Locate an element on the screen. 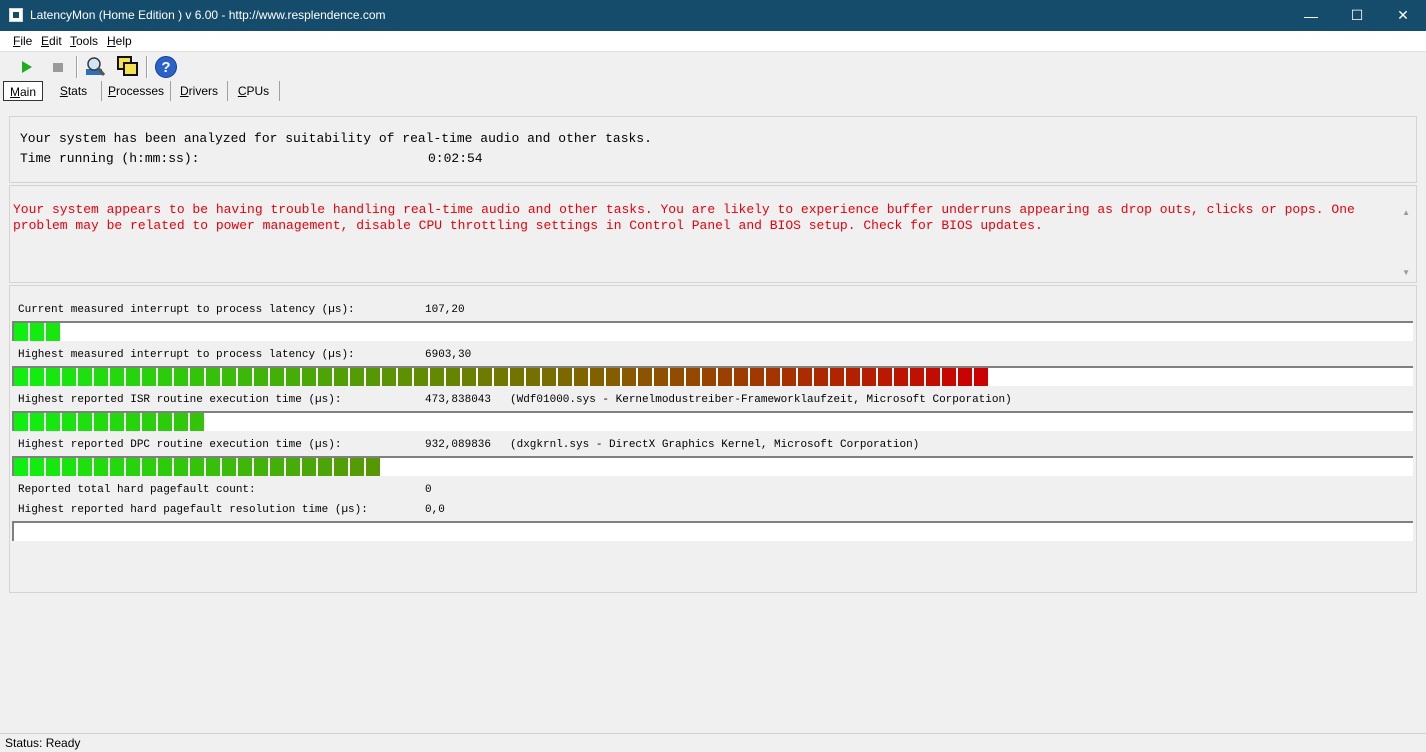 This screenshot has height=752, width=1426. maximize-icon: ☐ is located at coordinates (1357, 15).